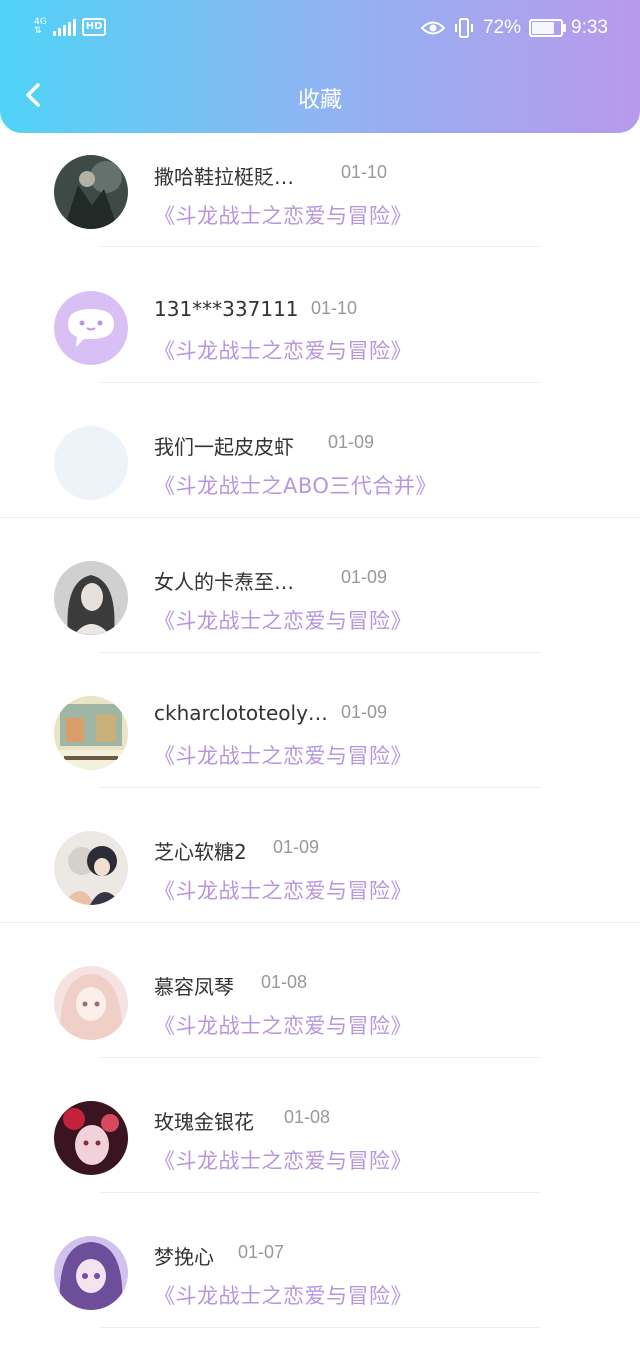 The width and height of the screenshot is (640, 1351). Describe the element at coordinates (543, 28) in the screenshot. I see `battery-fill` at that location.